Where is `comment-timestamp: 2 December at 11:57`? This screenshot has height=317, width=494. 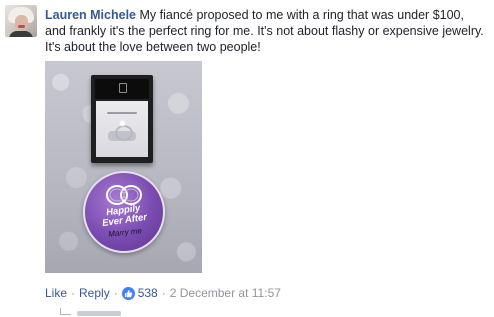 comment-timestamp: 2 December at 11:57 is located at coordinates (225, 293).